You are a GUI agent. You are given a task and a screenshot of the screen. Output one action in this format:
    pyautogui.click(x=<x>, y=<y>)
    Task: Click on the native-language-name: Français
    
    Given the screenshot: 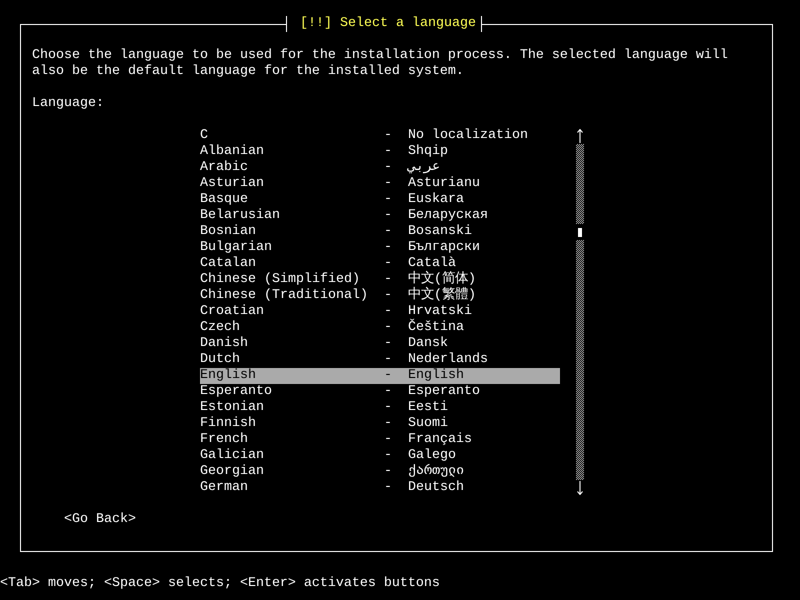 What is the action you would take?
    pyautogui.click(x=440, y=440)
    